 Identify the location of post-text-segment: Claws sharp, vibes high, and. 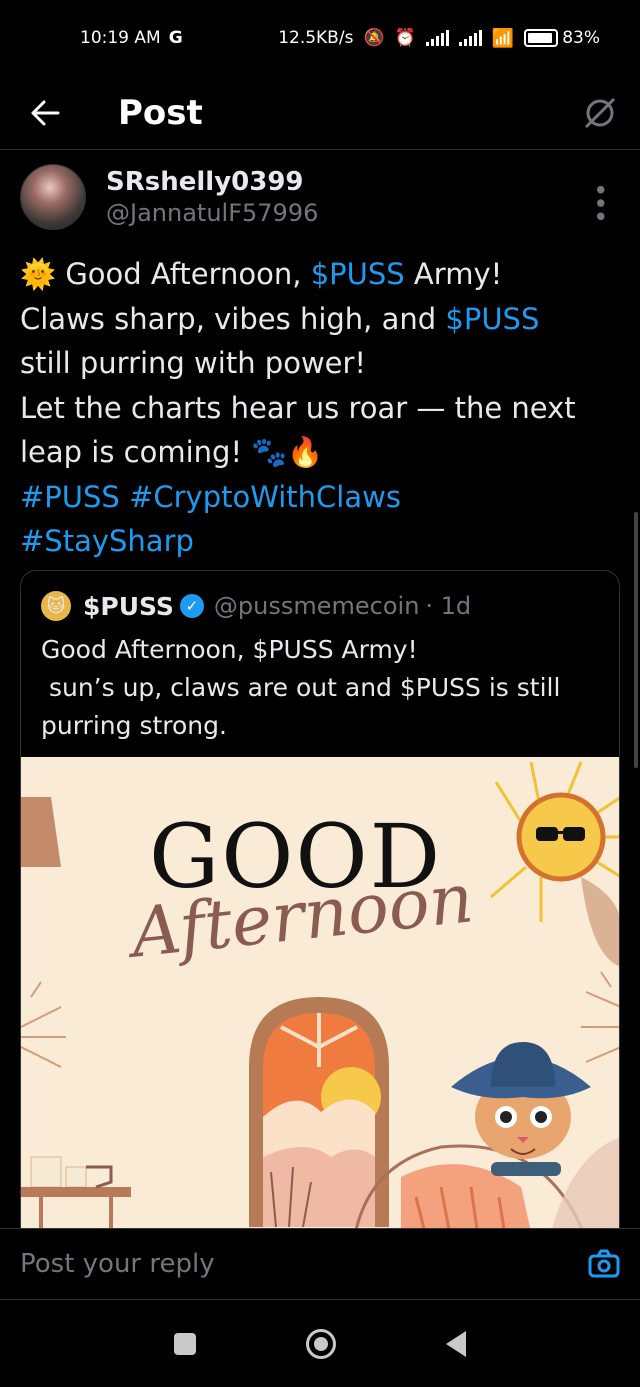
(233, 318).